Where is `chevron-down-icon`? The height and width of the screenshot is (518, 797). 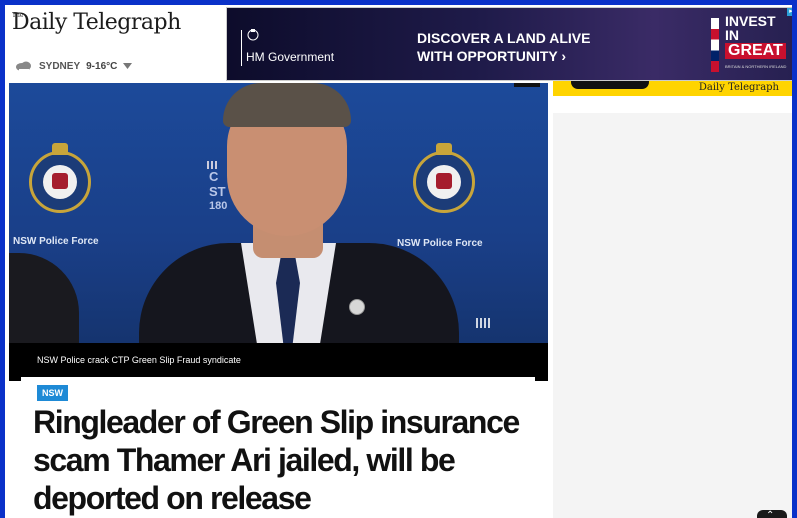 chevron-down-icon is located at coordinates (128, 66).